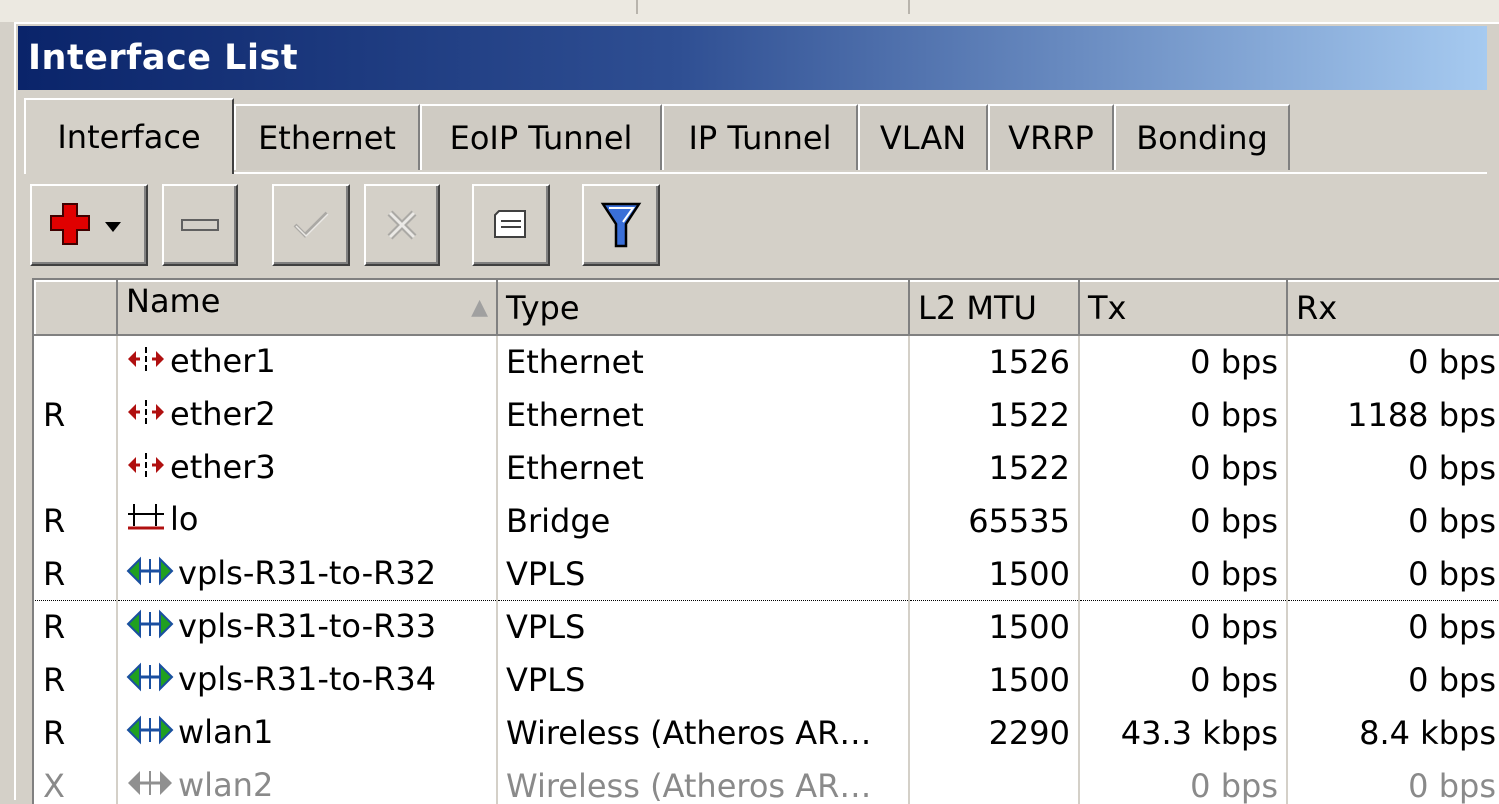 The width and height of the screenshot is (1499, 804). What do you see at coordinates (307, 414) in the screenshot?
I see `row-name-cell: ether2` at bounding box center [307, 414].